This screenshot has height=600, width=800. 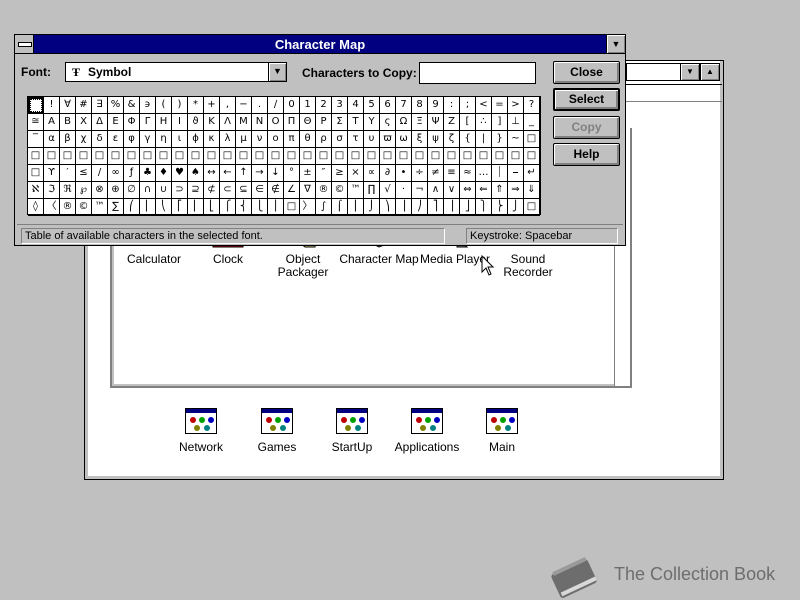 I want to click on character-cell: _, so click(x=532, y=122).